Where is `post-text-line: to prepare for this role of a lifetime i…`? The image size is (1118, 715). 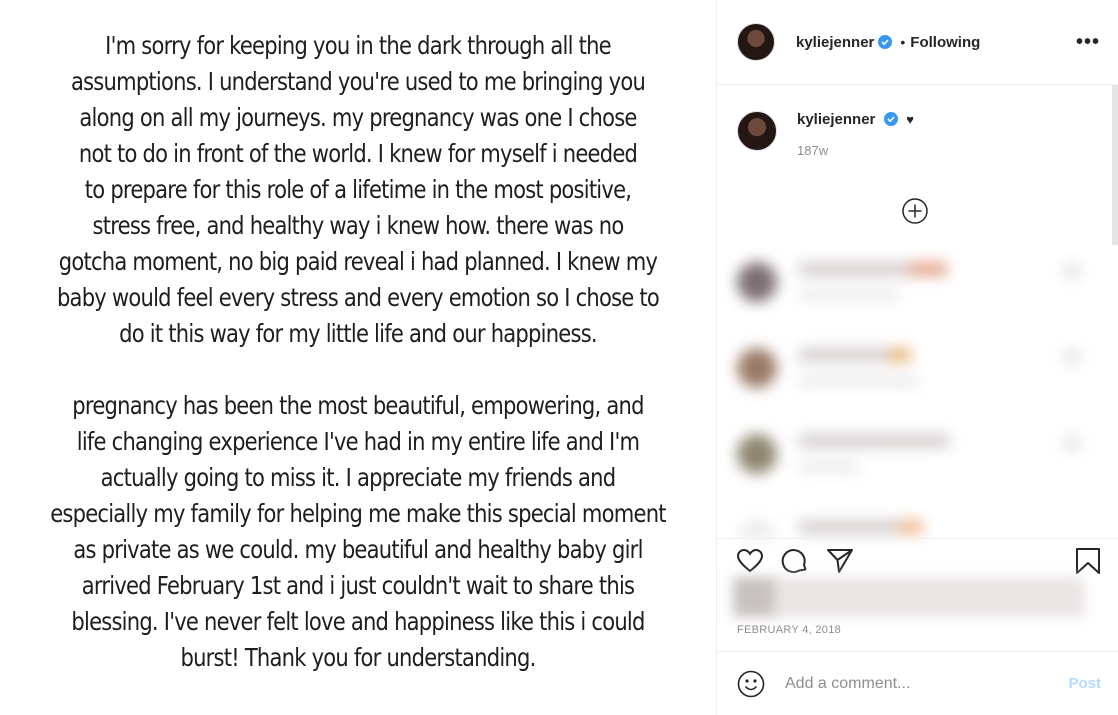
post-text-line: to prepare for this role of a lifetime i… is located at coordinates (358, 189).